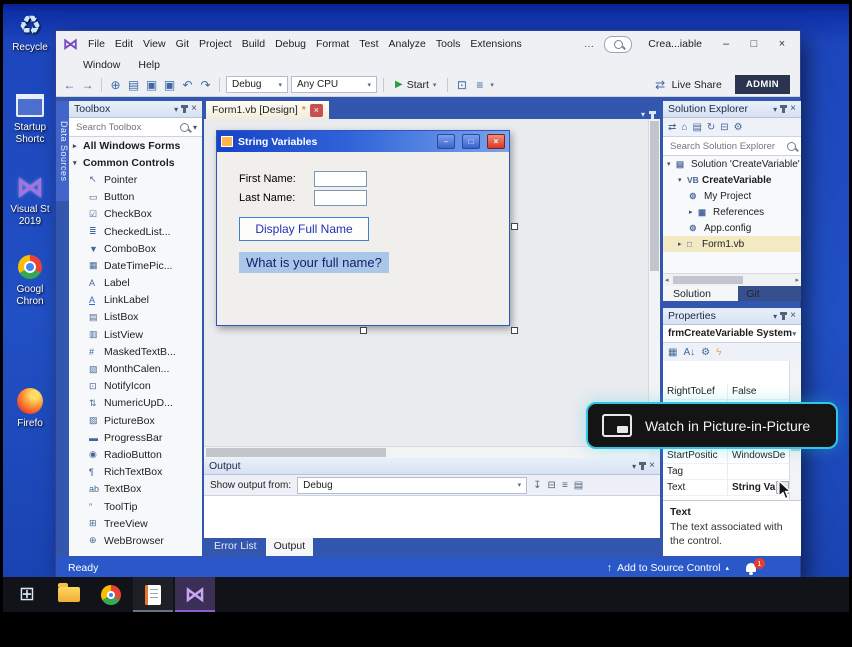  What do you see at coordinates (684, 127) in the screenshot?
I see `home-icon: ⌂` at bounding box center [684, 127].